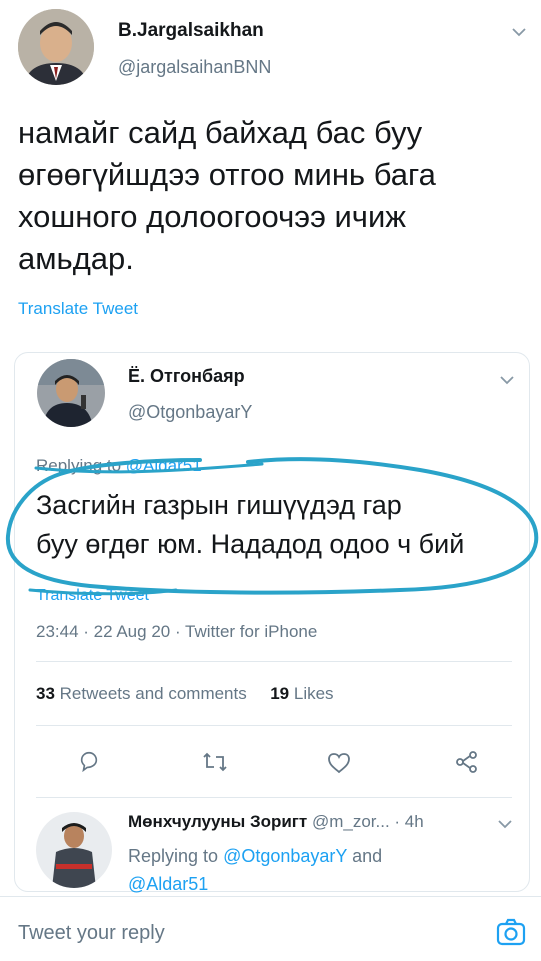 Image resolution: width=541 pixels, height=961 pixels. I want to click on reply-avatar-image, so click(74, 850).